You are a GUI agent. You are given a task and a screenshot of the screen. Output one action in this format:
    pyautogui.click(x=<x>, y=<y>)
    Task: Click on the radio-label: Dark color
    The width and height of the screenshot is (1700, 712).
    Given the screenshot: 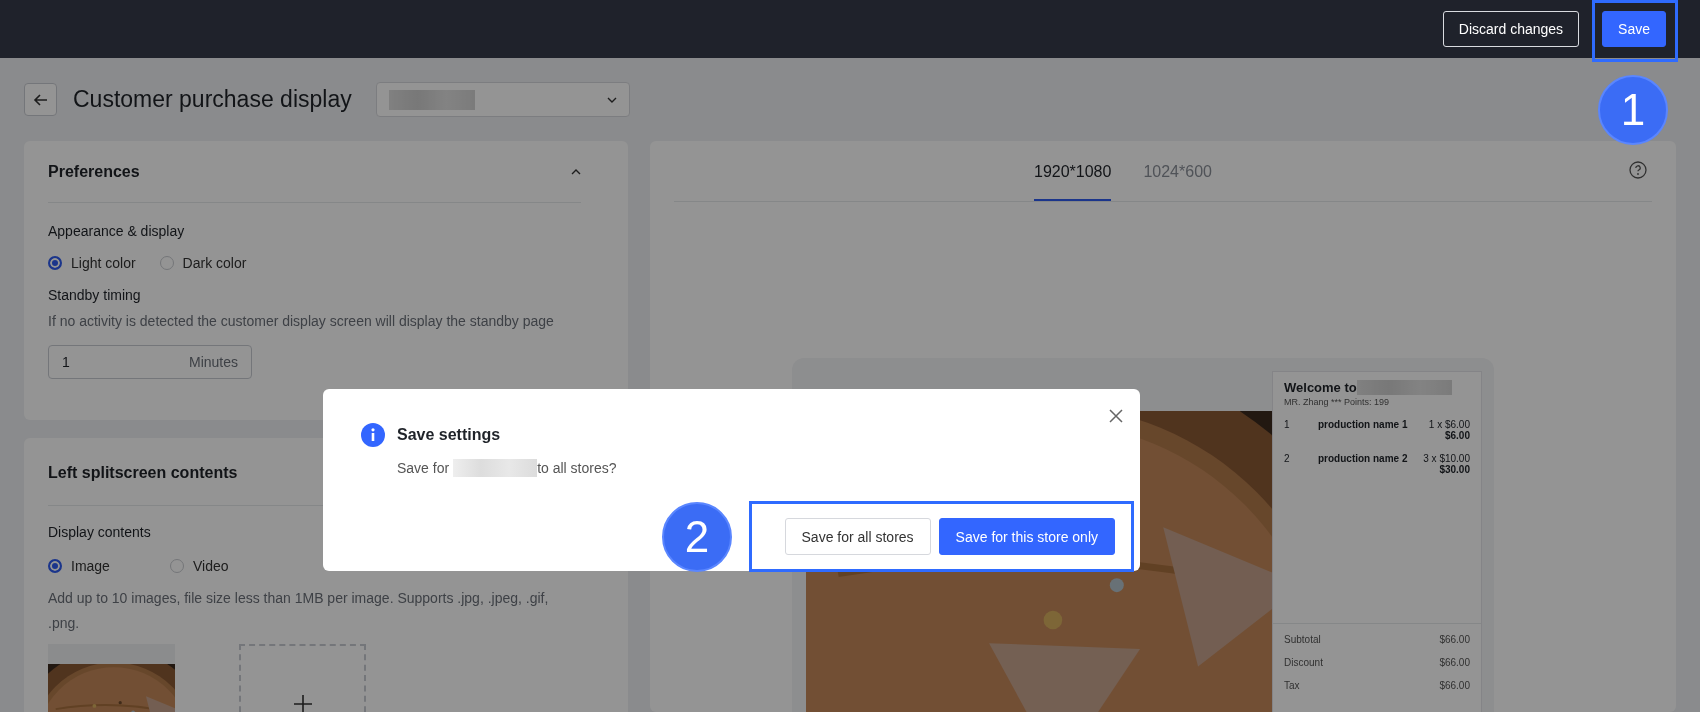 What is the action you would take?
    pyautogui.click(x=214, y=263)
    